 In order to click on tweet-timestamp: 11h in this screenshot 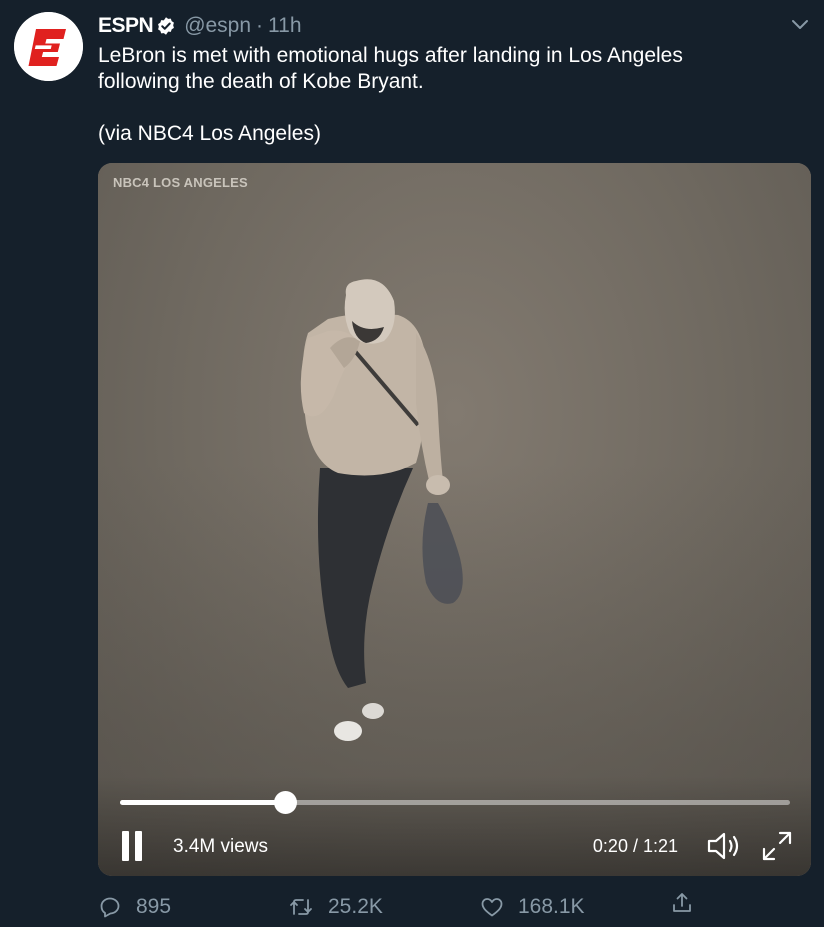, I will do `click(284, 26)`.